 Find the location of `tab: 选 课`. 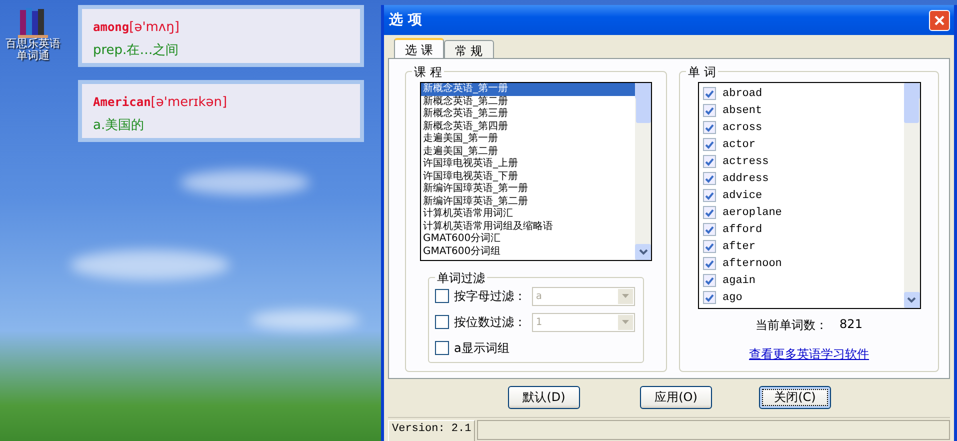

tab: 选 课 is located at coordinates (419, 48).